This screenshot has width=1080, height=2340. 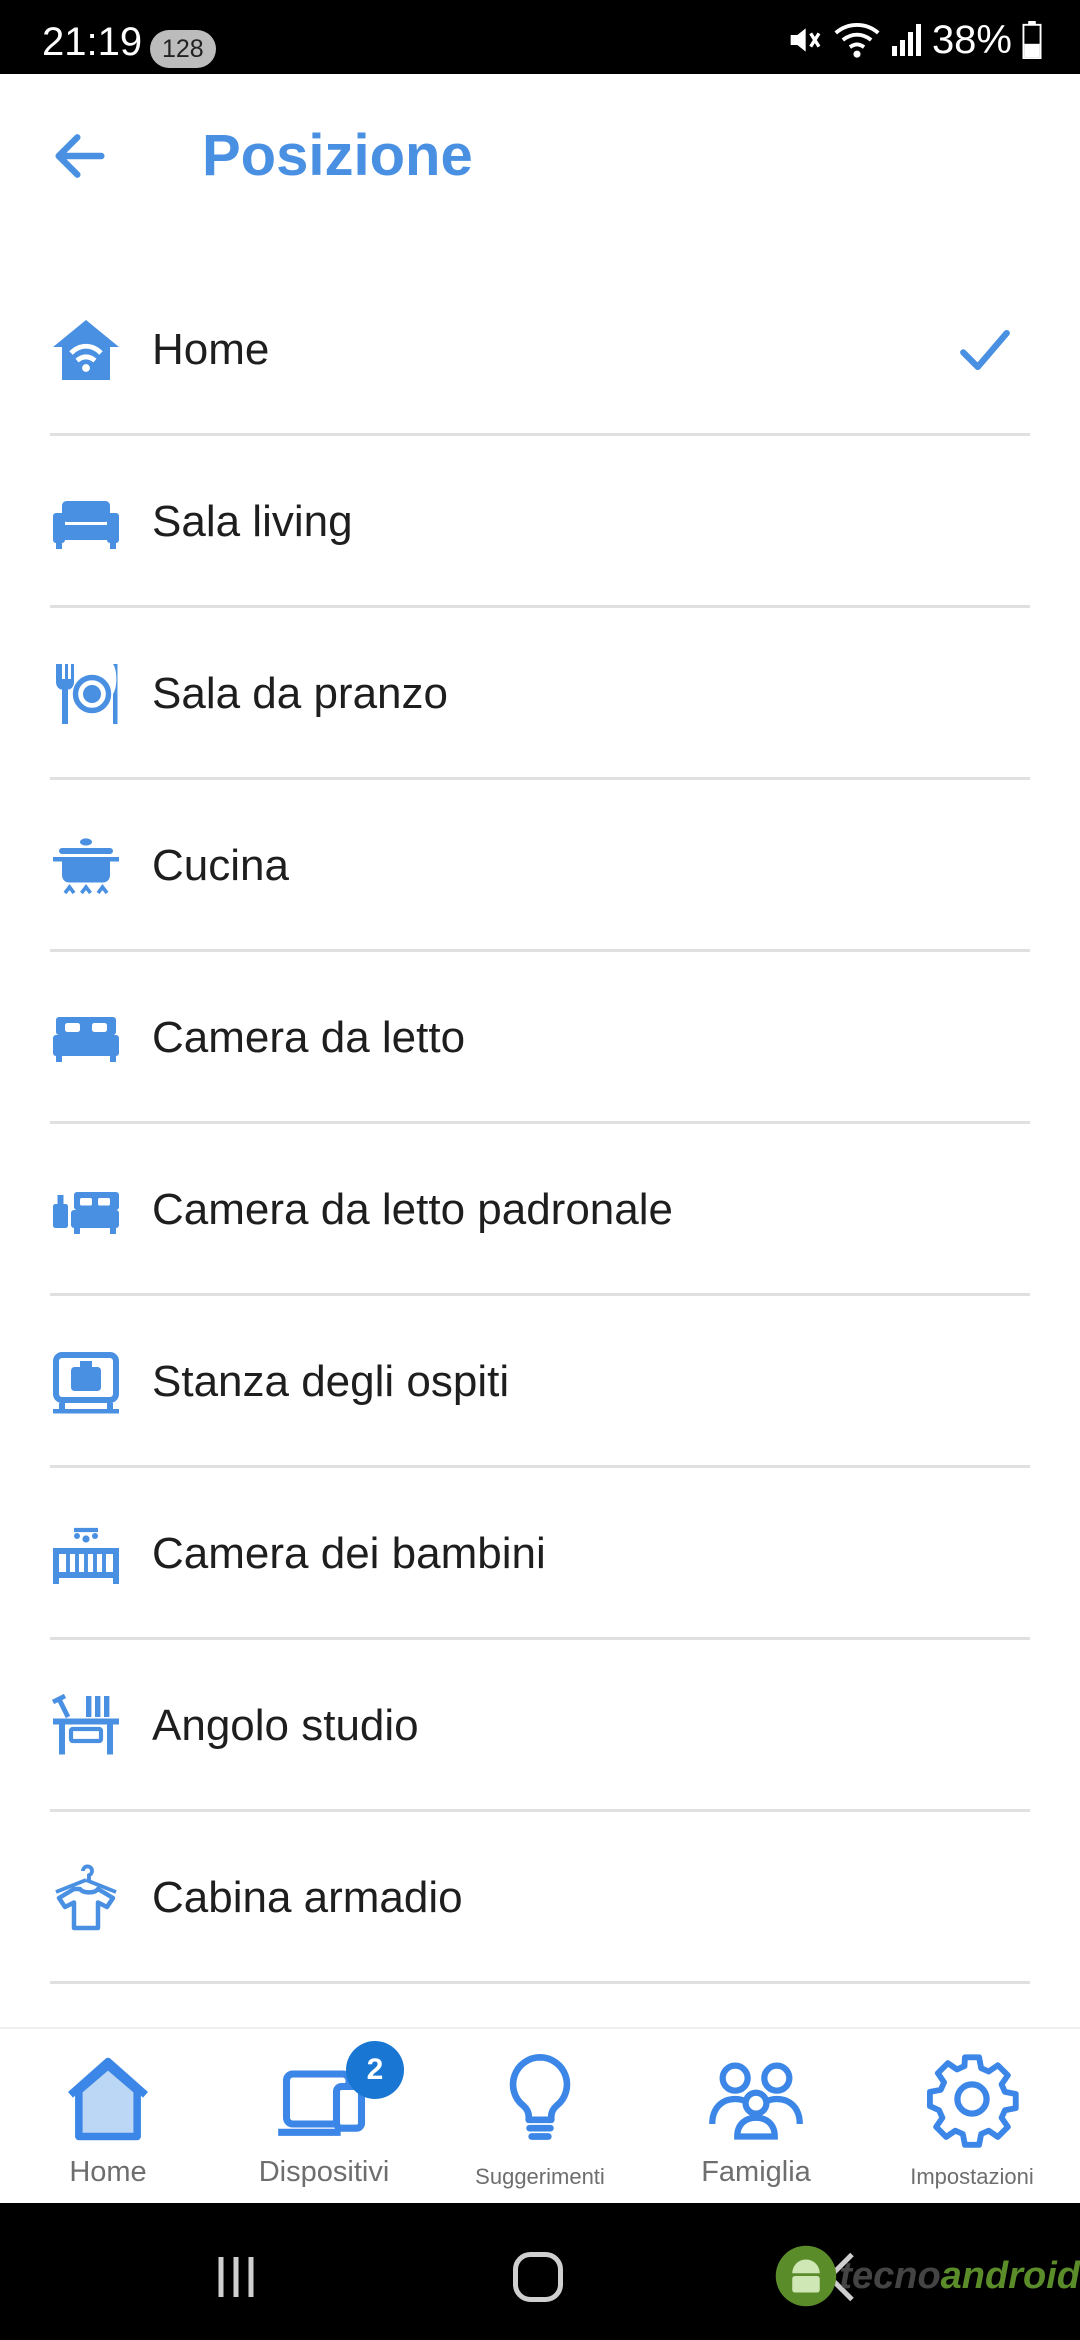 I want to click on list-item-label: Sala da pranzo, so click(x=300, y=693).